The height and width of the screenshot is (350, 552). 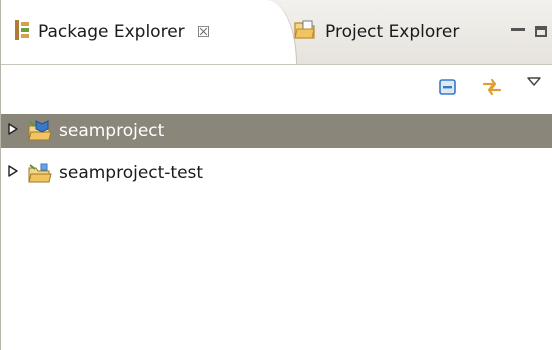 What do you see at coordinates (518, 32) in the screenshot?
I see `minimize-icon` at bounding box center [518, 32].